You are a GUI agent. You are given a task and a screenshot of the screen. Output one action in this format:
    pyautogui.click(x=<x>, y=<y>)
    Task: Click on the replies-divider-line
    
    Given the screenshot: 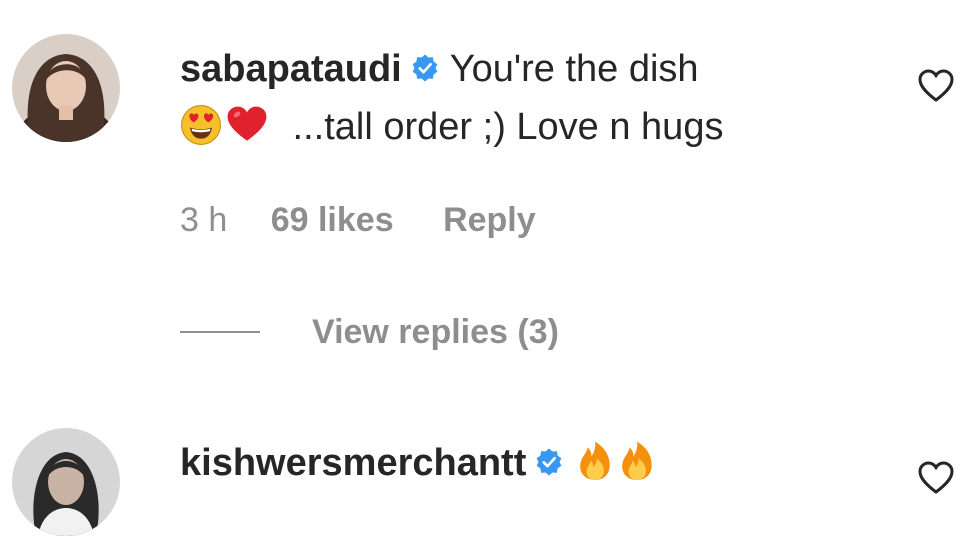 What is the action you would take?
    pyautogui.click(x=220, y=332)
    